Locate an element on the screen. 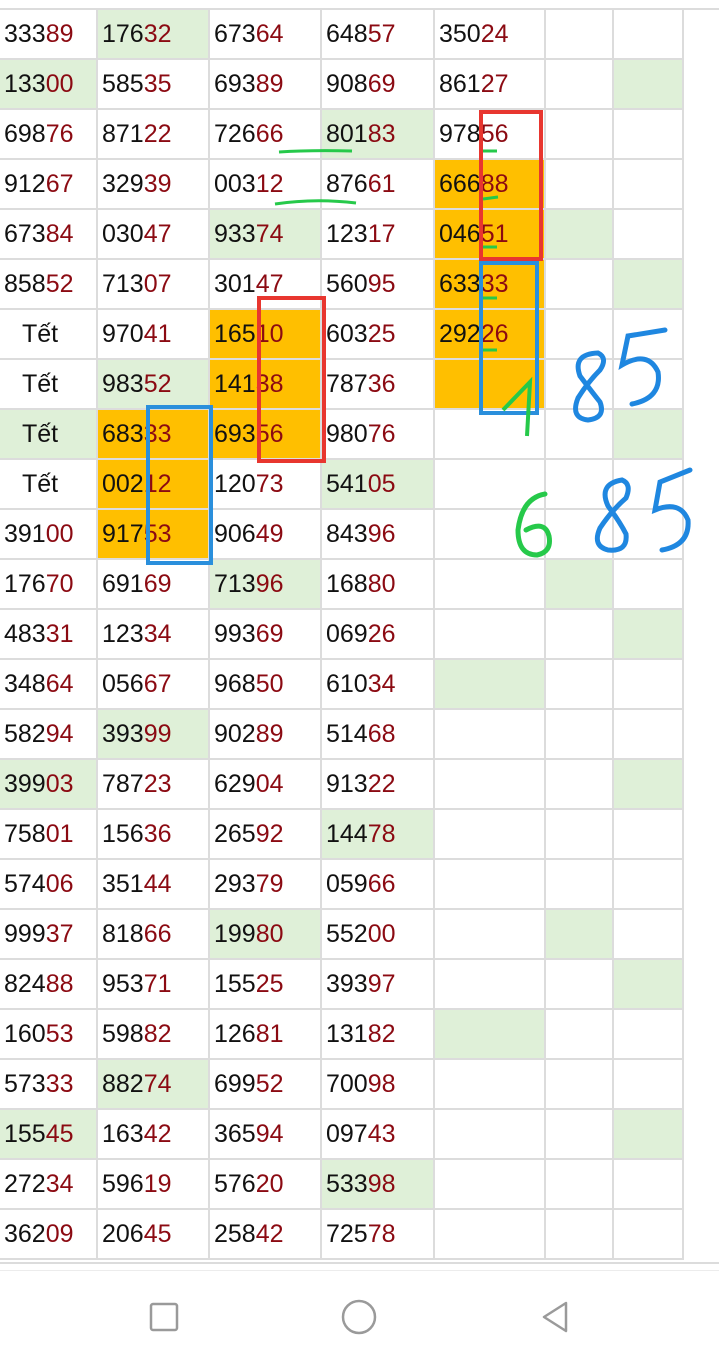 This screenshot has width=719, height=1363. table-cell: 61034 is located at coordinates (378, 685).